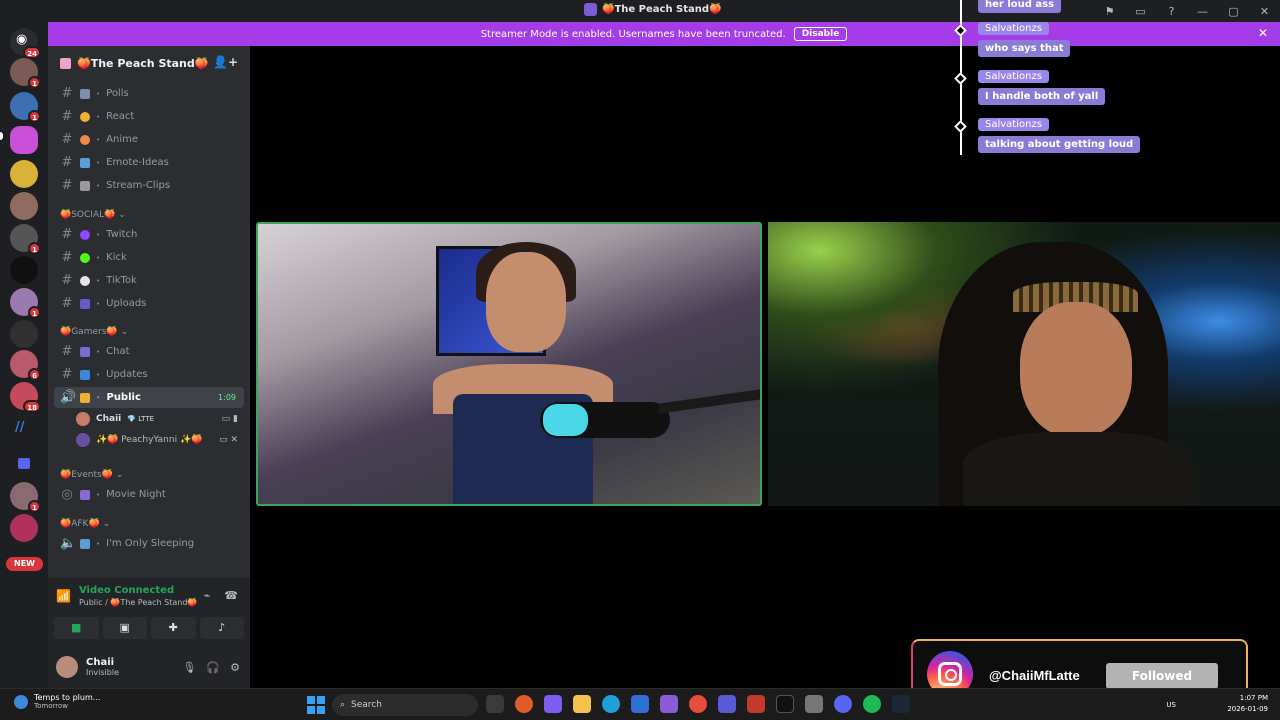 This screenshot has width=1280, height=720. Describe the element at coordinates (25, 365) in the screenshot. I see `server-icon: 6` at that location.